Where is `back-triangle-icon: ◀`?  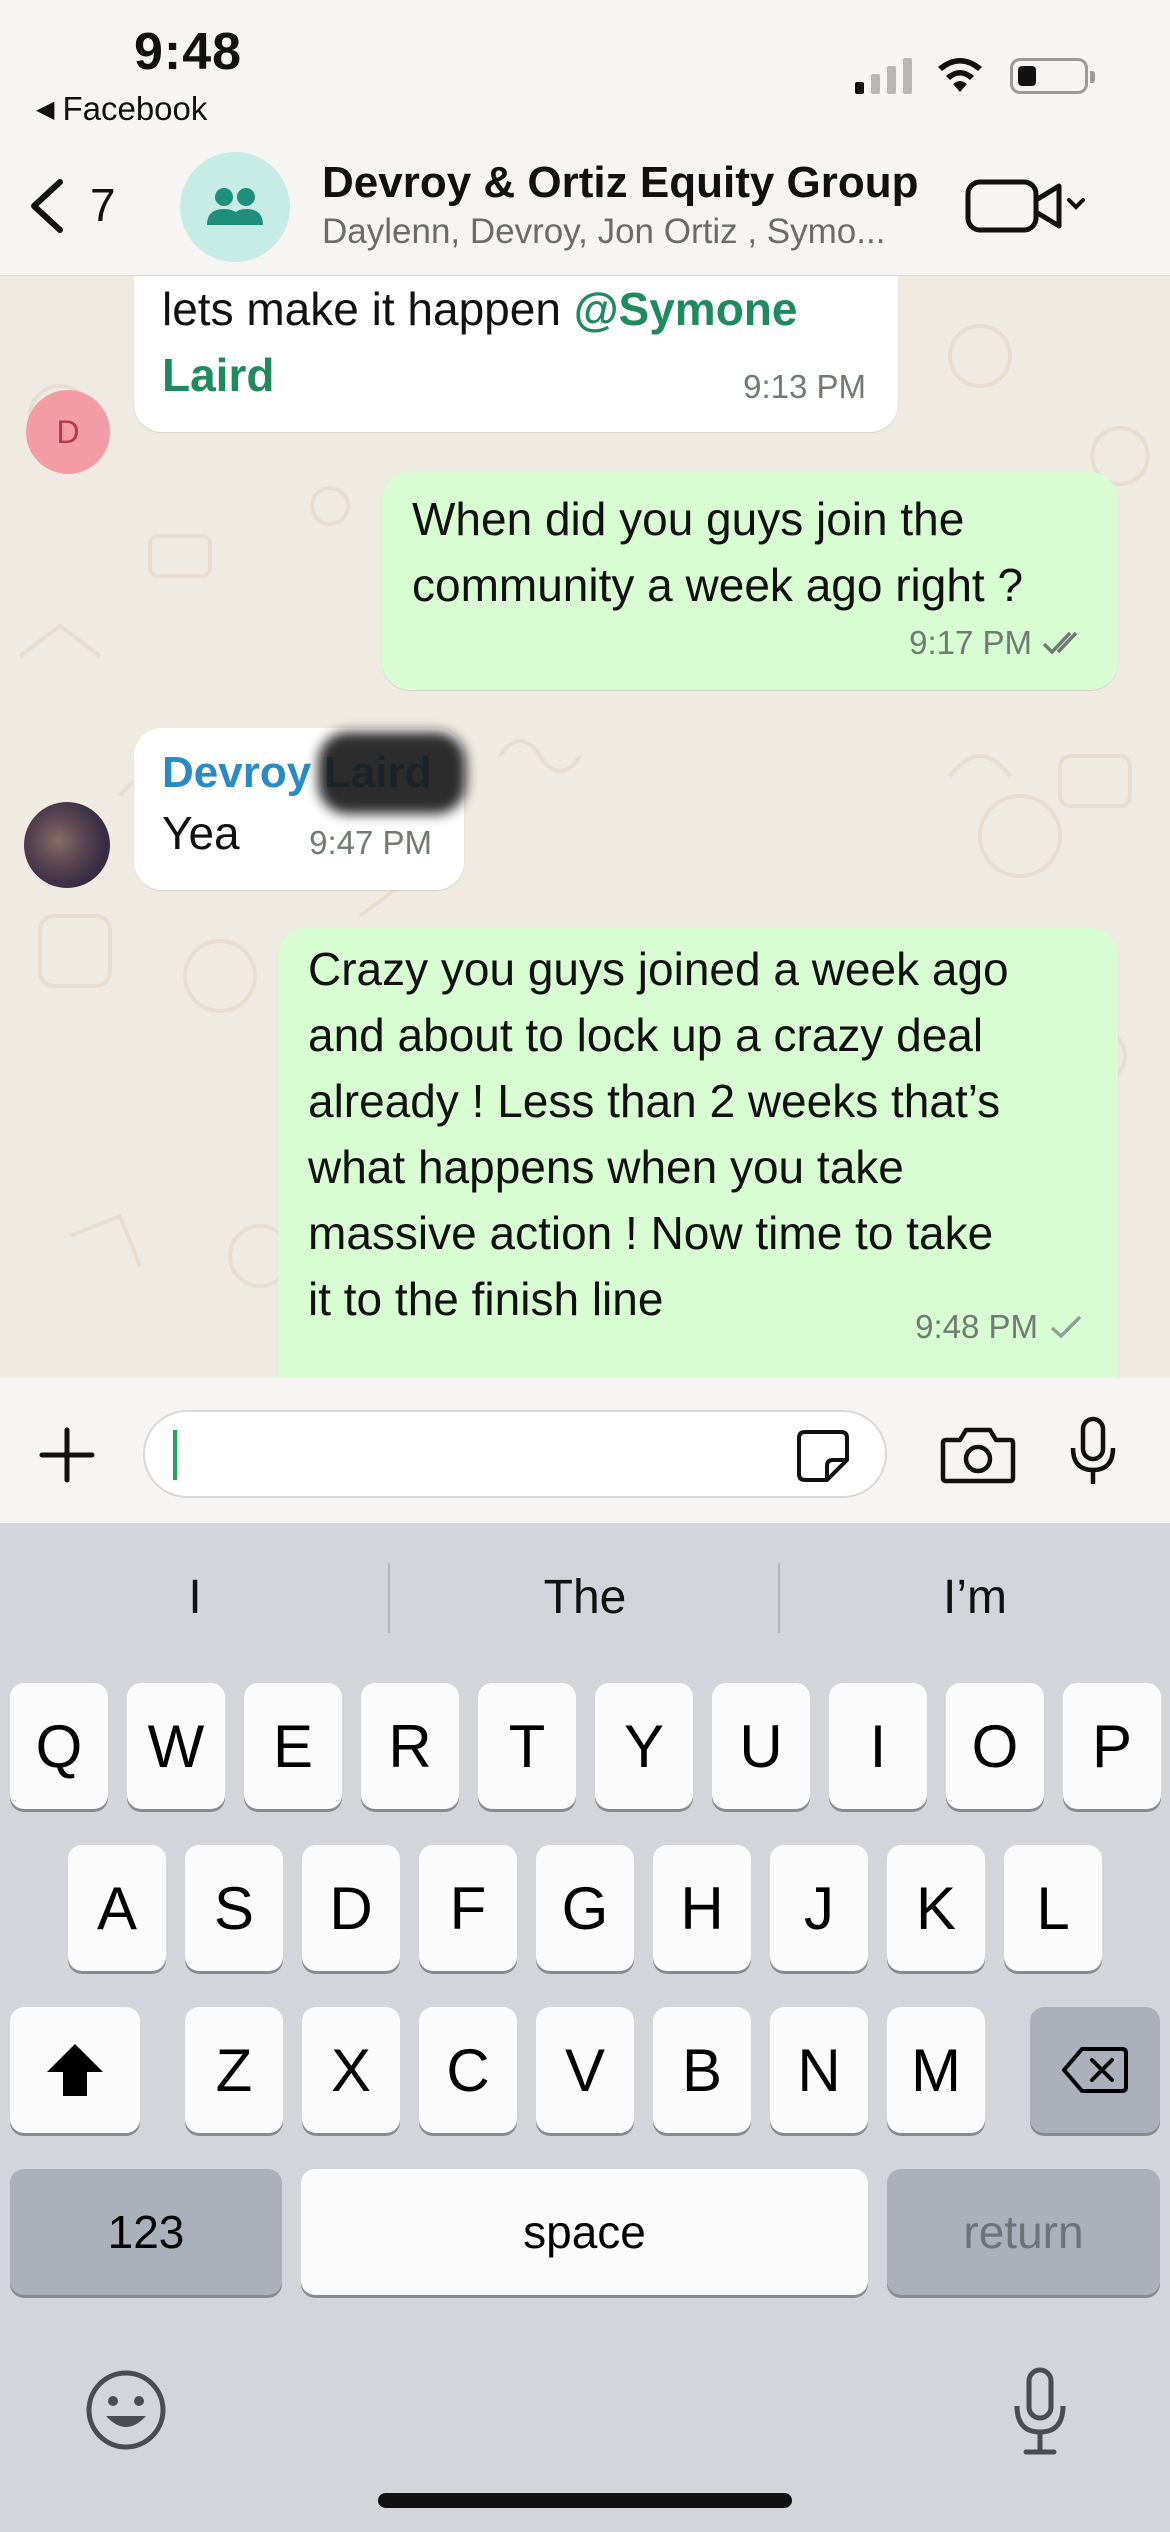 back-triangle-icon: ◀ is located at coordinates (45, 109).